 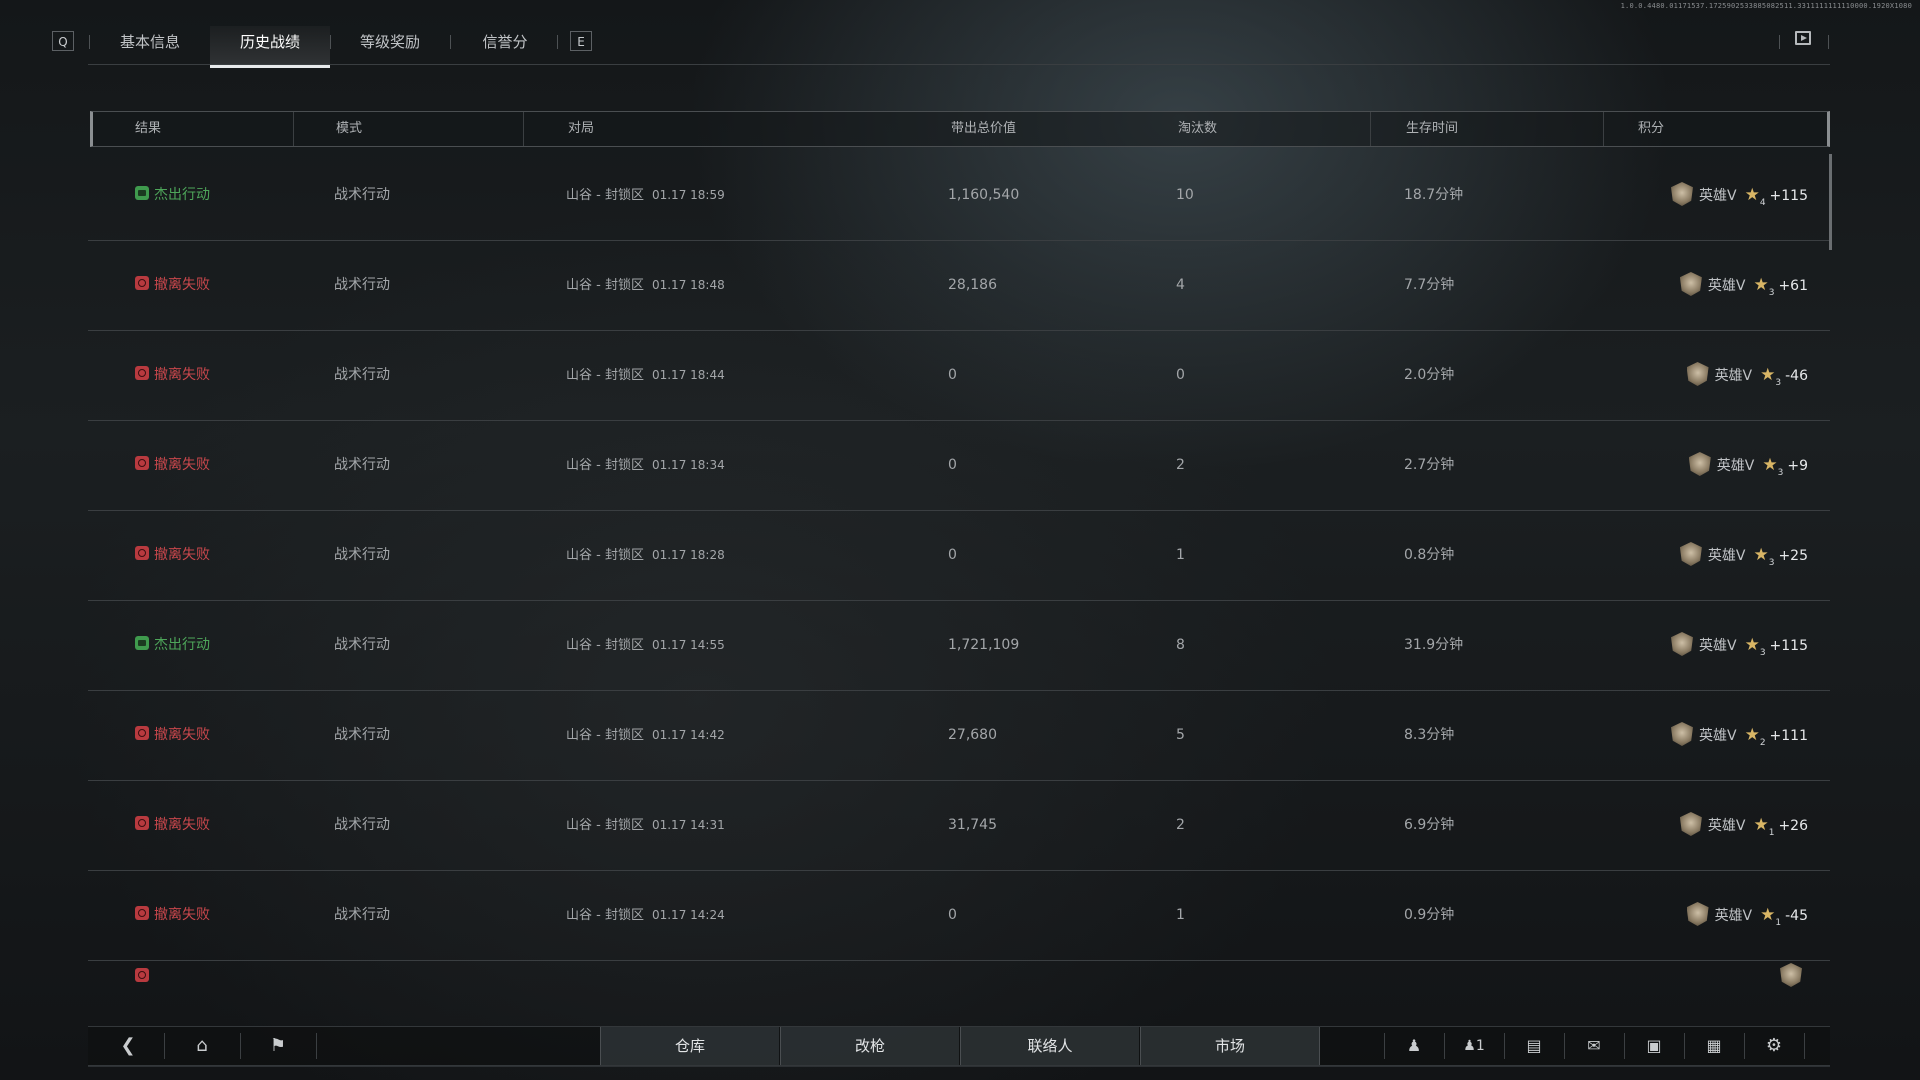 What do you see at coordinates (202, 1046) in the screenshot?
I see `home-icon: ⌂` at bounding box center [202, 1046].